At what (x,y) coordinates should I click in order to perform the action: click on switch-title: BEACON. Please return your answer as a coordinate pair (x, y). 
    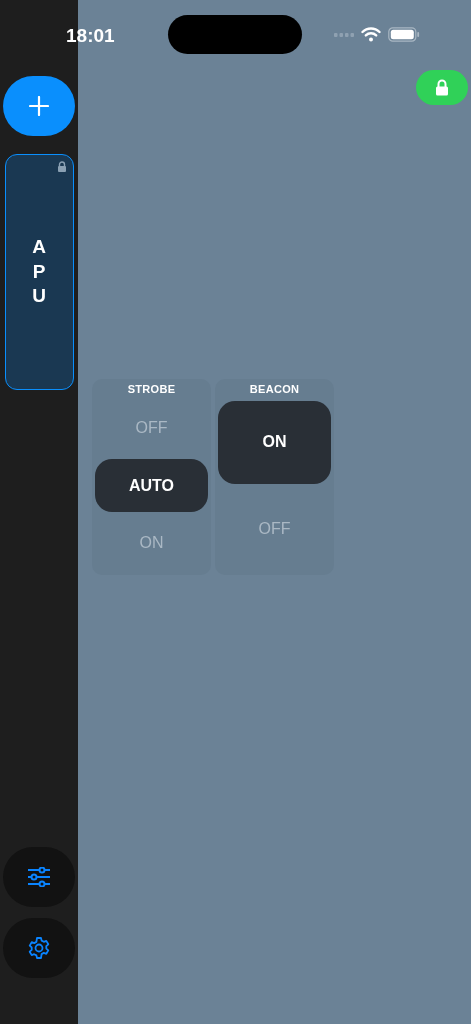
    Looking at the image, I should click on (274, 389).